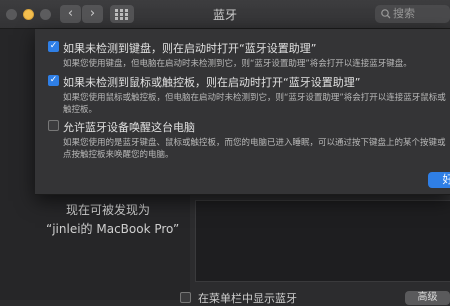 The width and height of the screenshot is (450, 306). What do you see at coordinates (247, 298) in the screenshot?
I see `show-in-menubar-label: 在菜单栏中显示蓝牙` at bounding box center [247, 298].